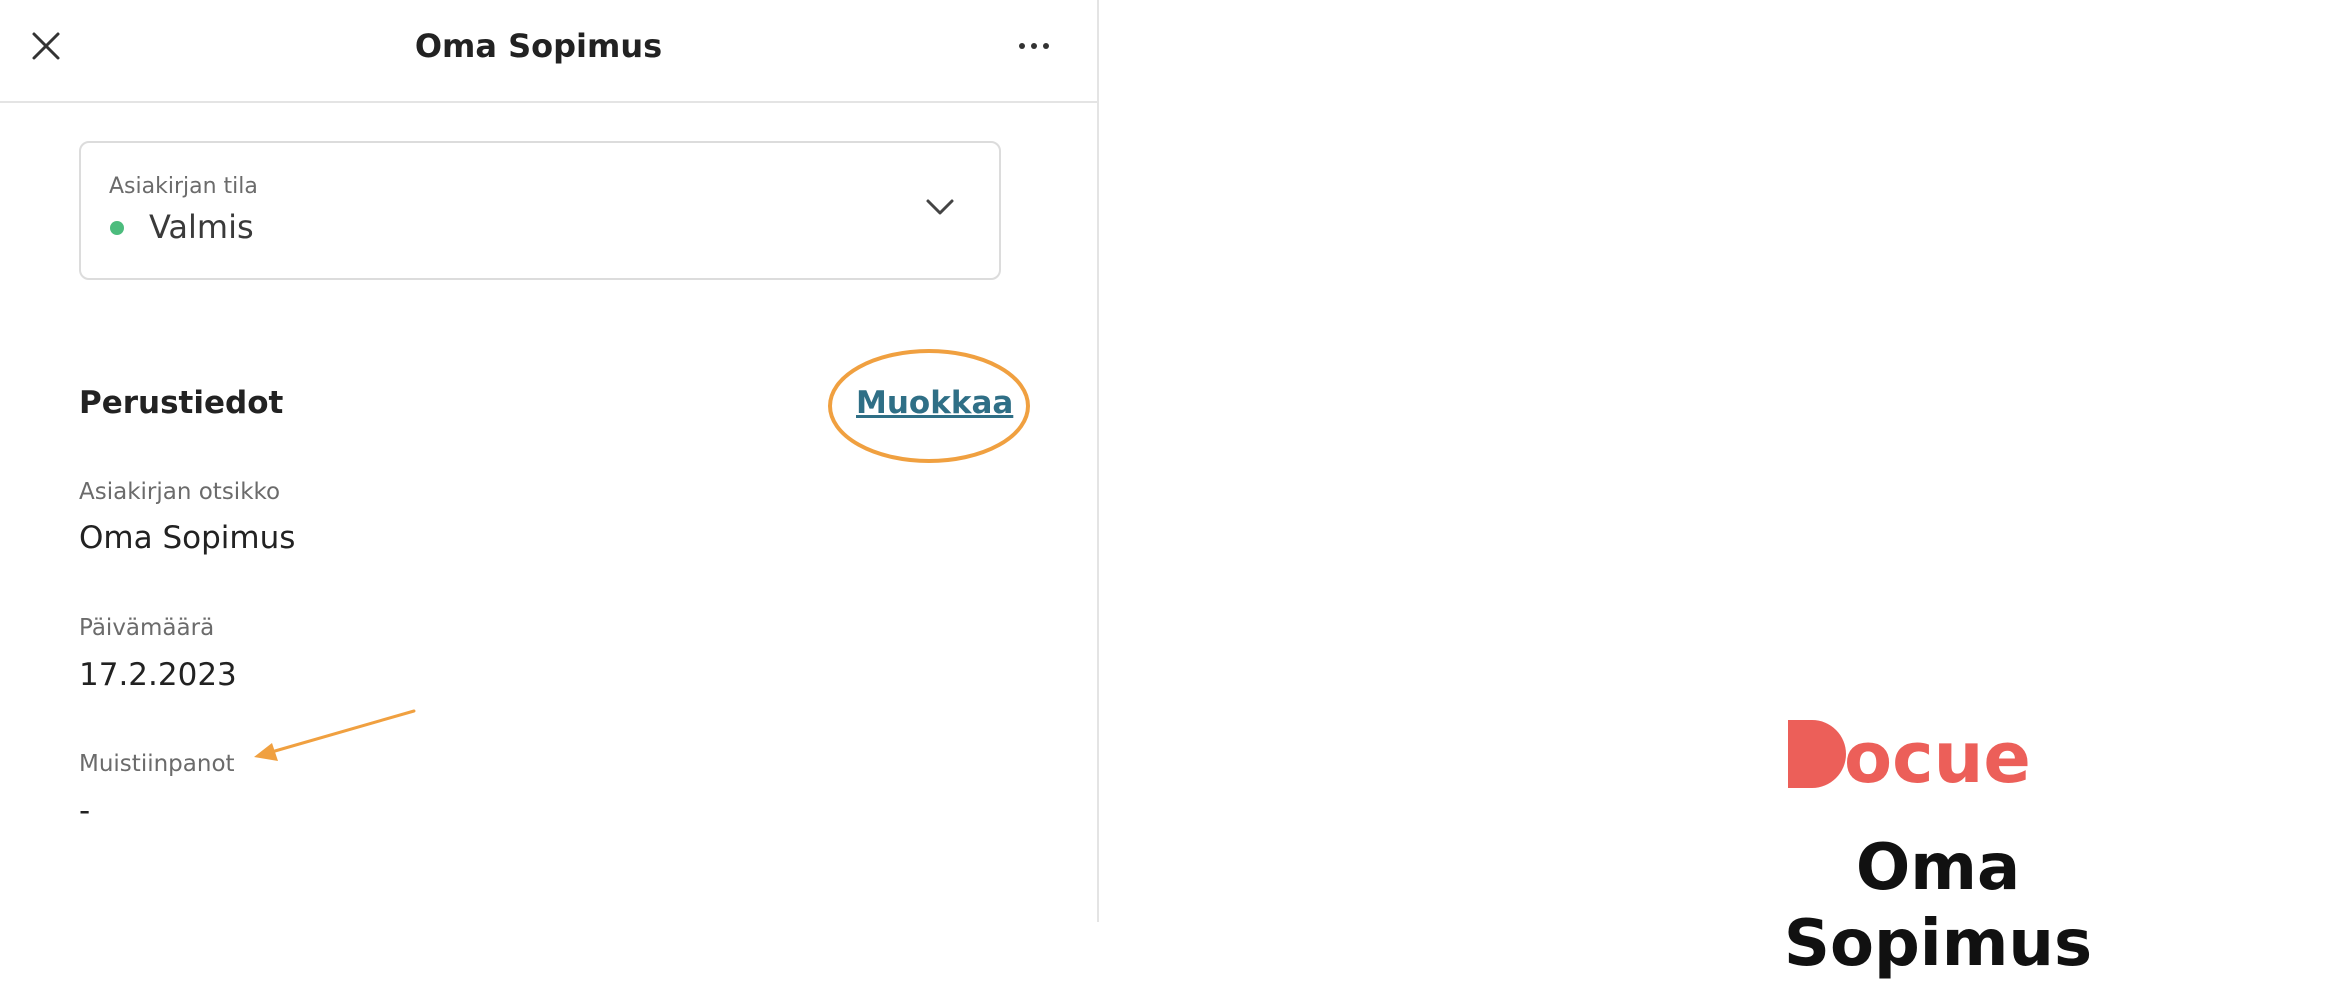 This screenshot has height=982, width=2338. I want to click on panel-title: Oma Sopimus, so click(538, 46).